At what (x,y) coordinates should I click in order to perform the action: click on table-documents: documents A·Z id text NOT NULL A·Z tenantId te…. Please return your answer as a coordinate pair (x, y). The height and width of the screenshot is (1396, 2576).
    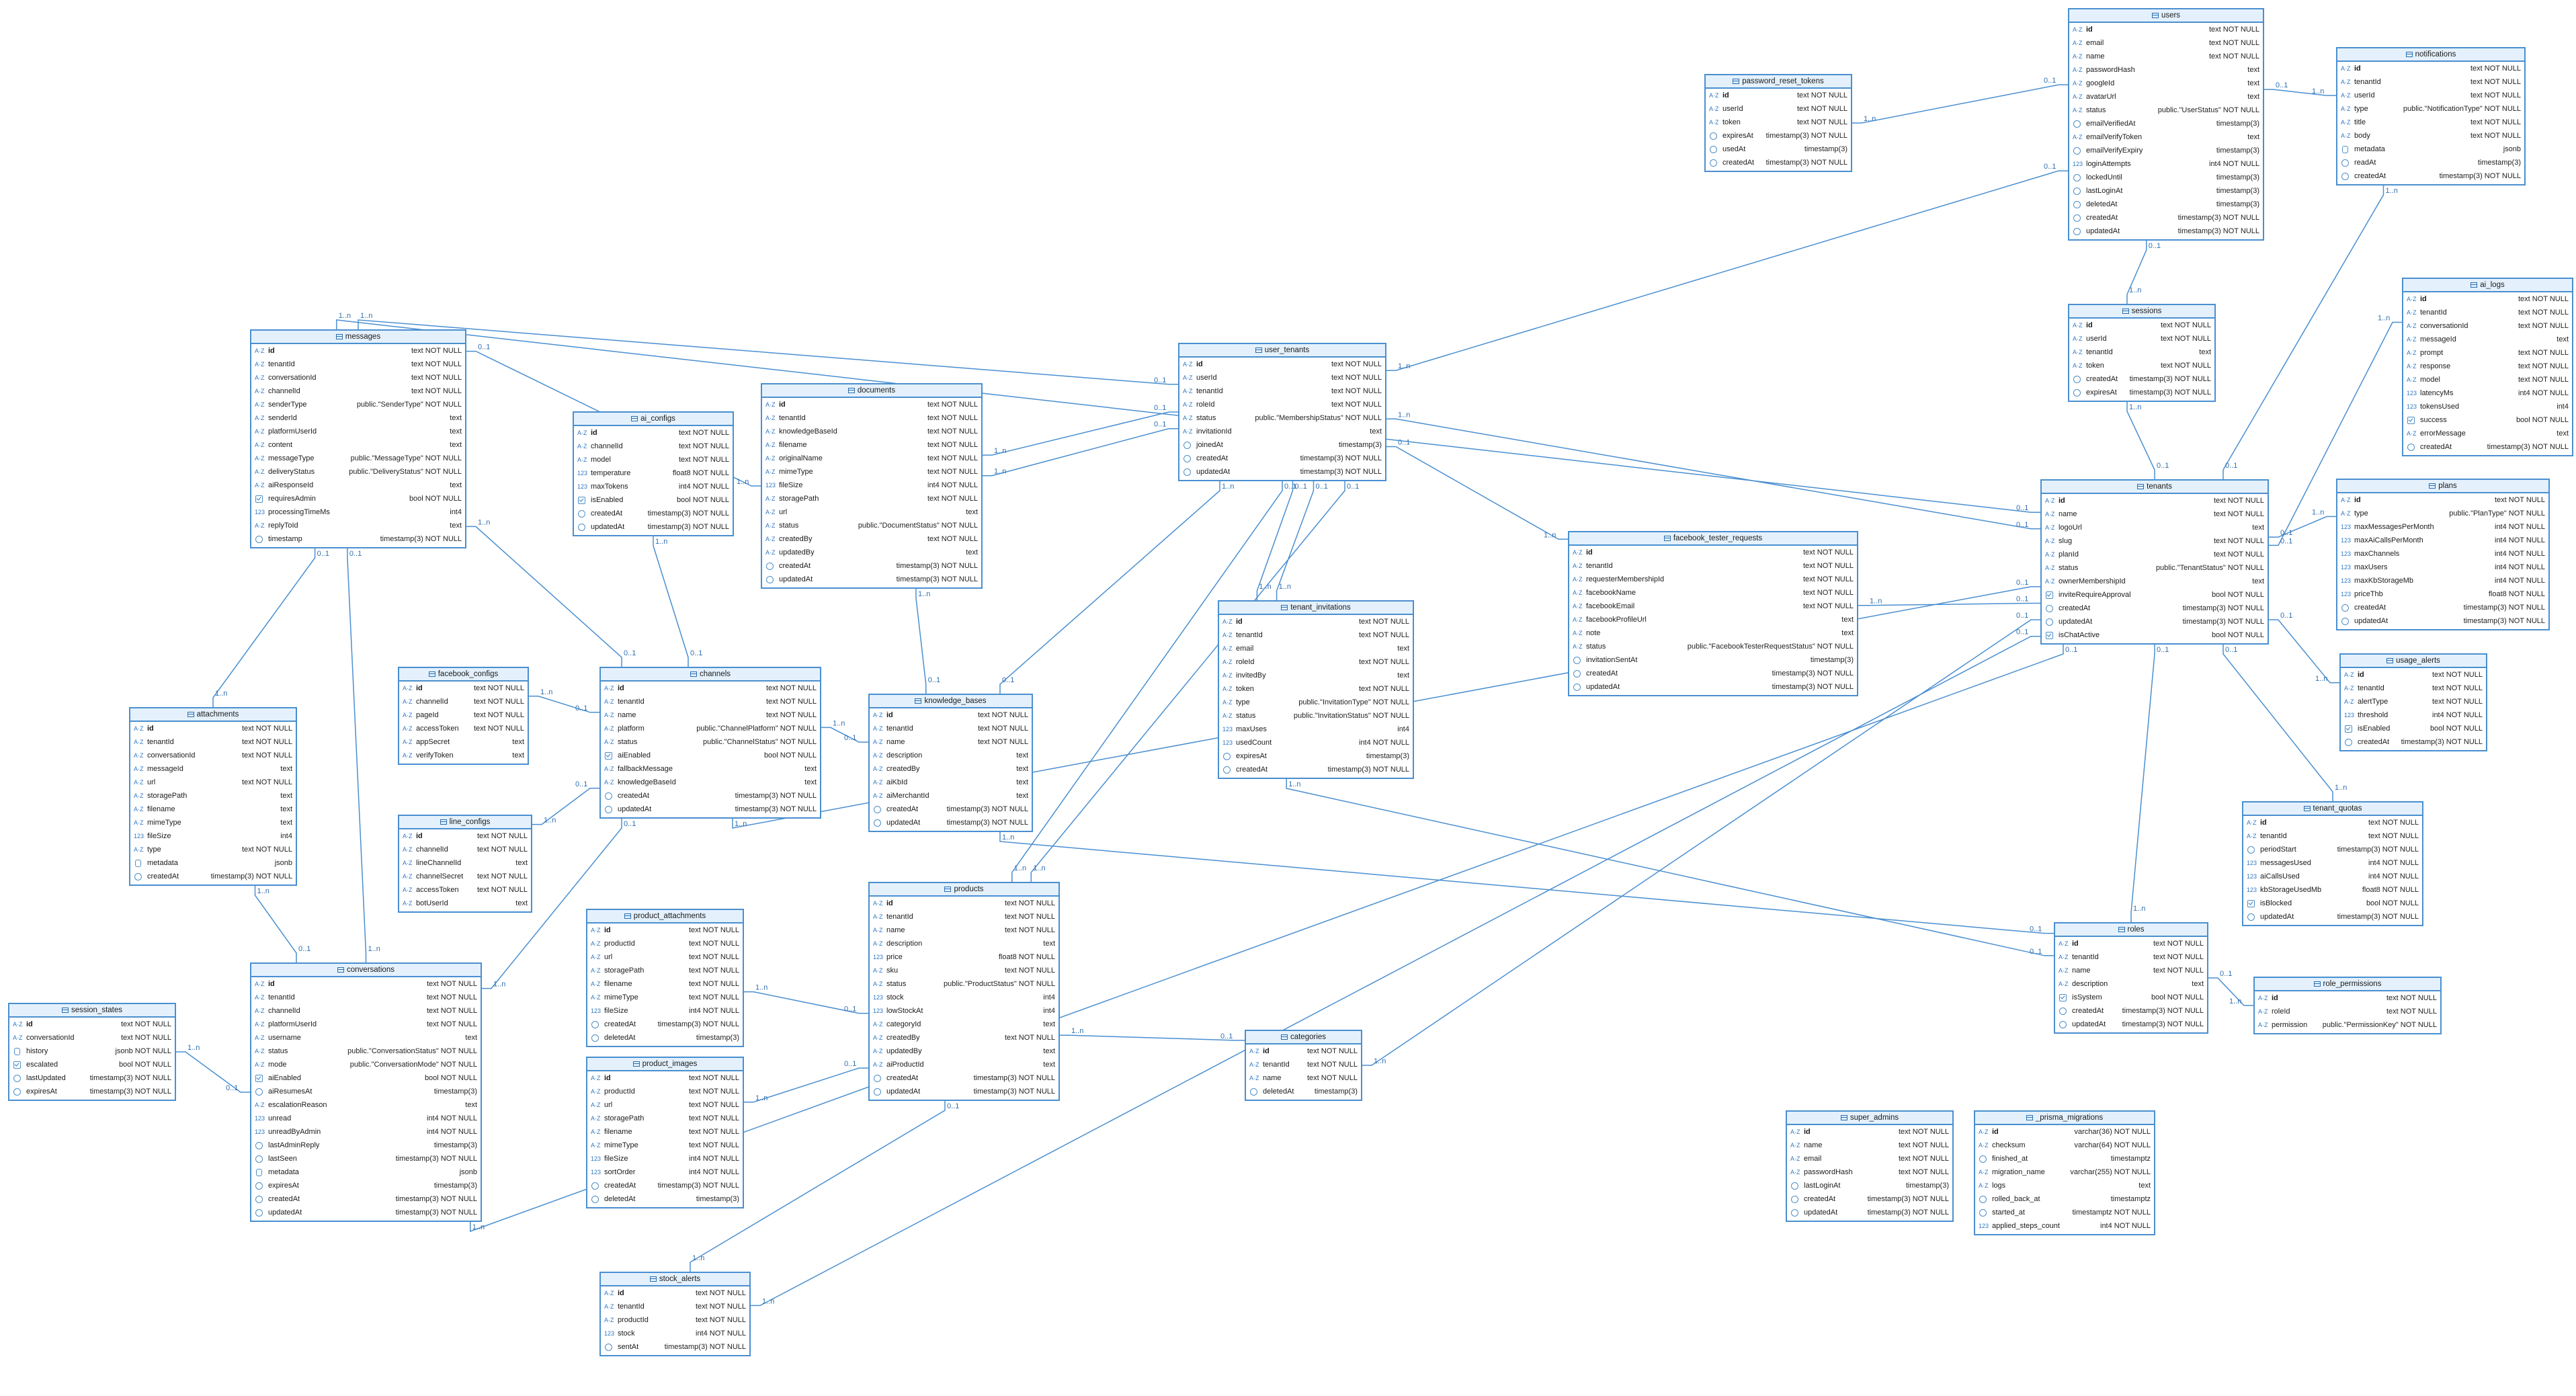
    Looking at the image, I should click on (872, 486).